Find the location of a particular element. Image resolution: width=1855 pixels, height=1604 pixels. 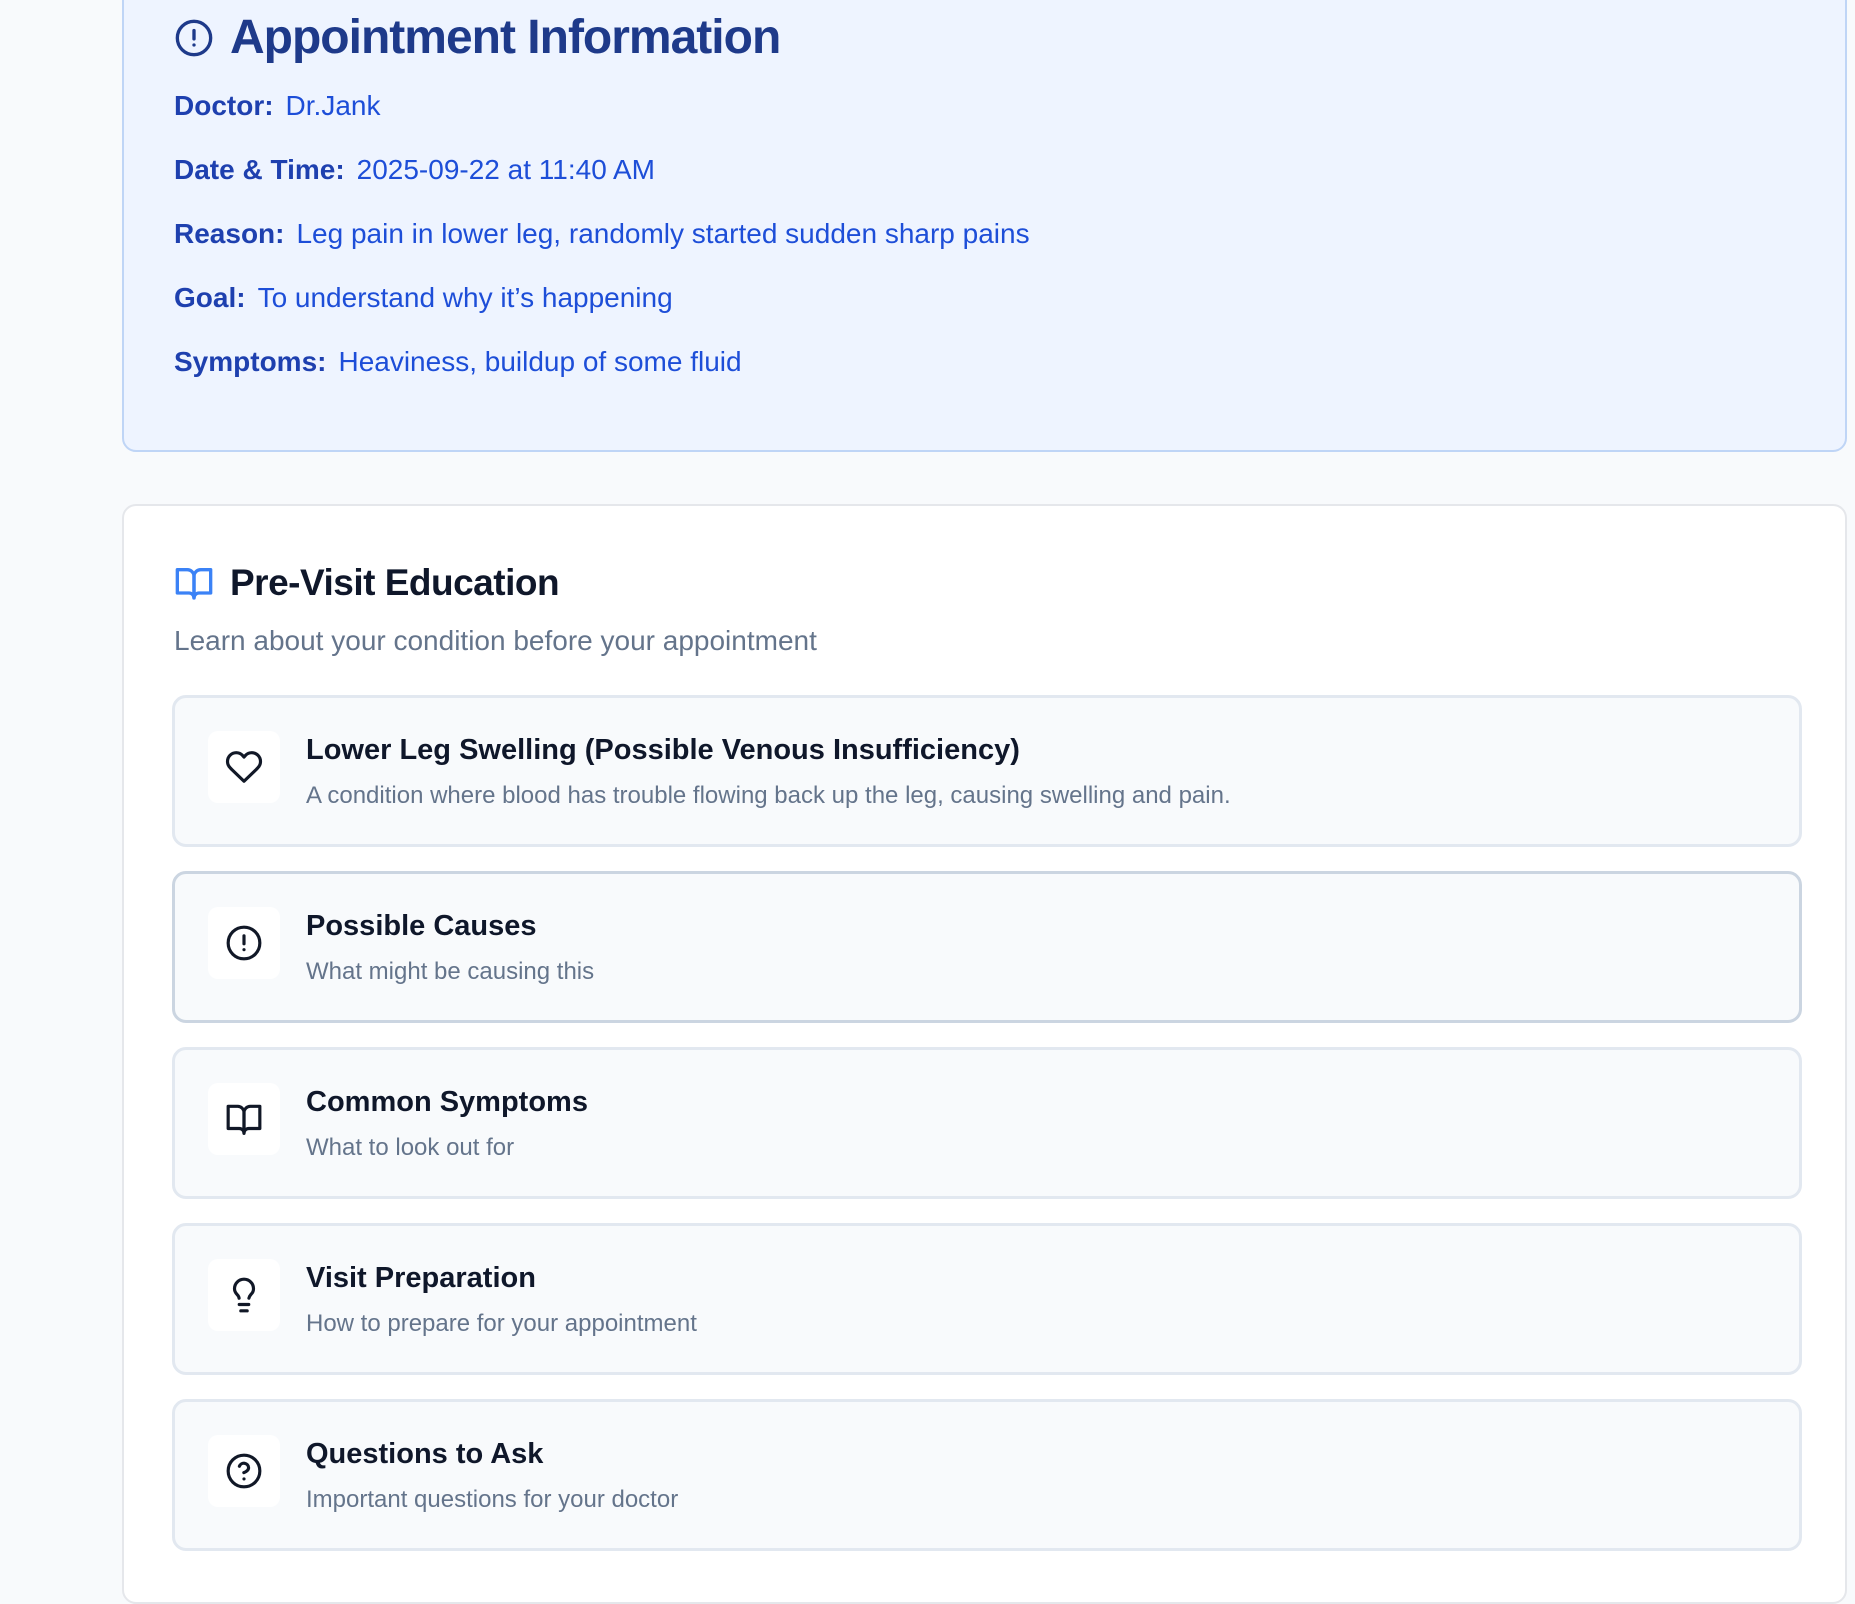

goal-value: To understand why it’s happening is located at coordinates (465, 297).